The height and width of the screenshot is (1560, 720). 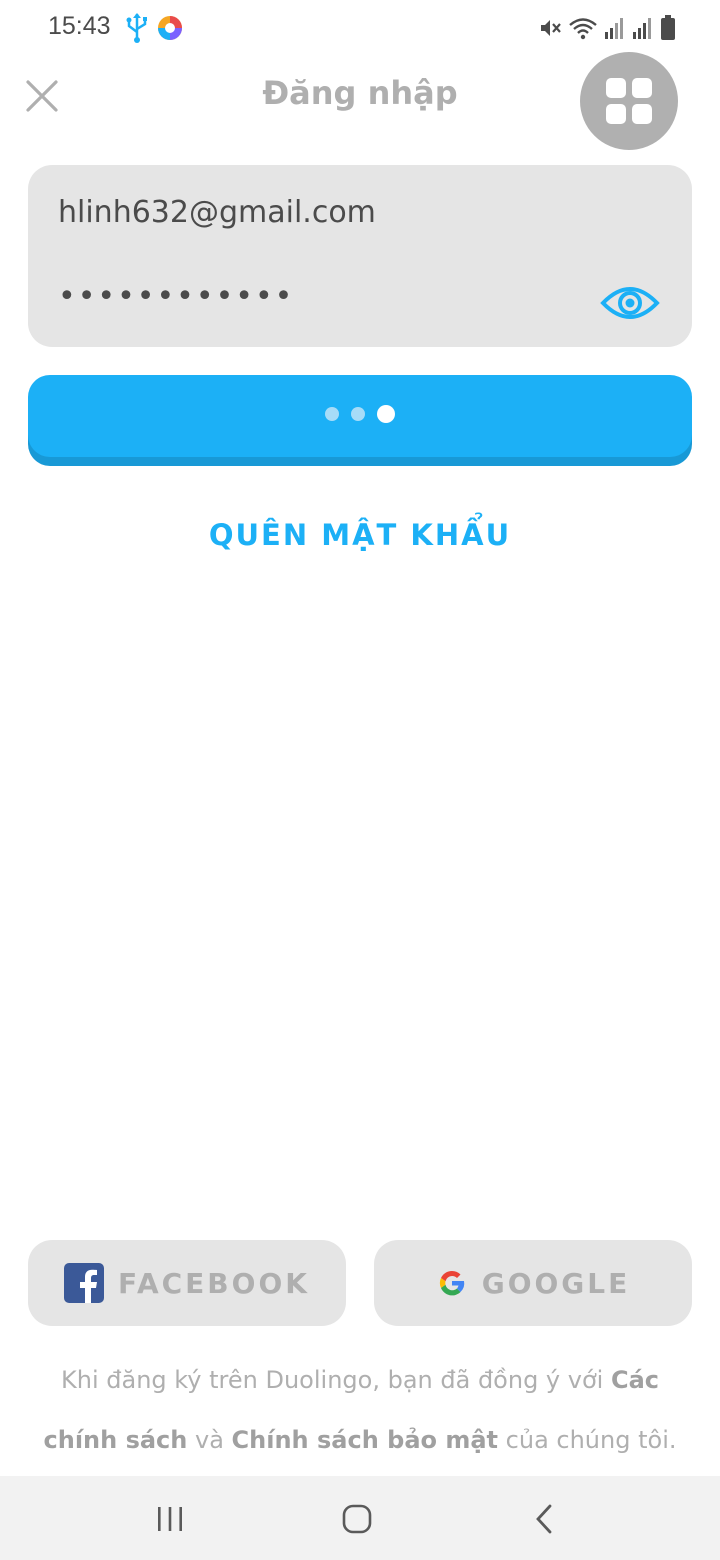 I want to click on eye-icon, so click(x=630, y=303).